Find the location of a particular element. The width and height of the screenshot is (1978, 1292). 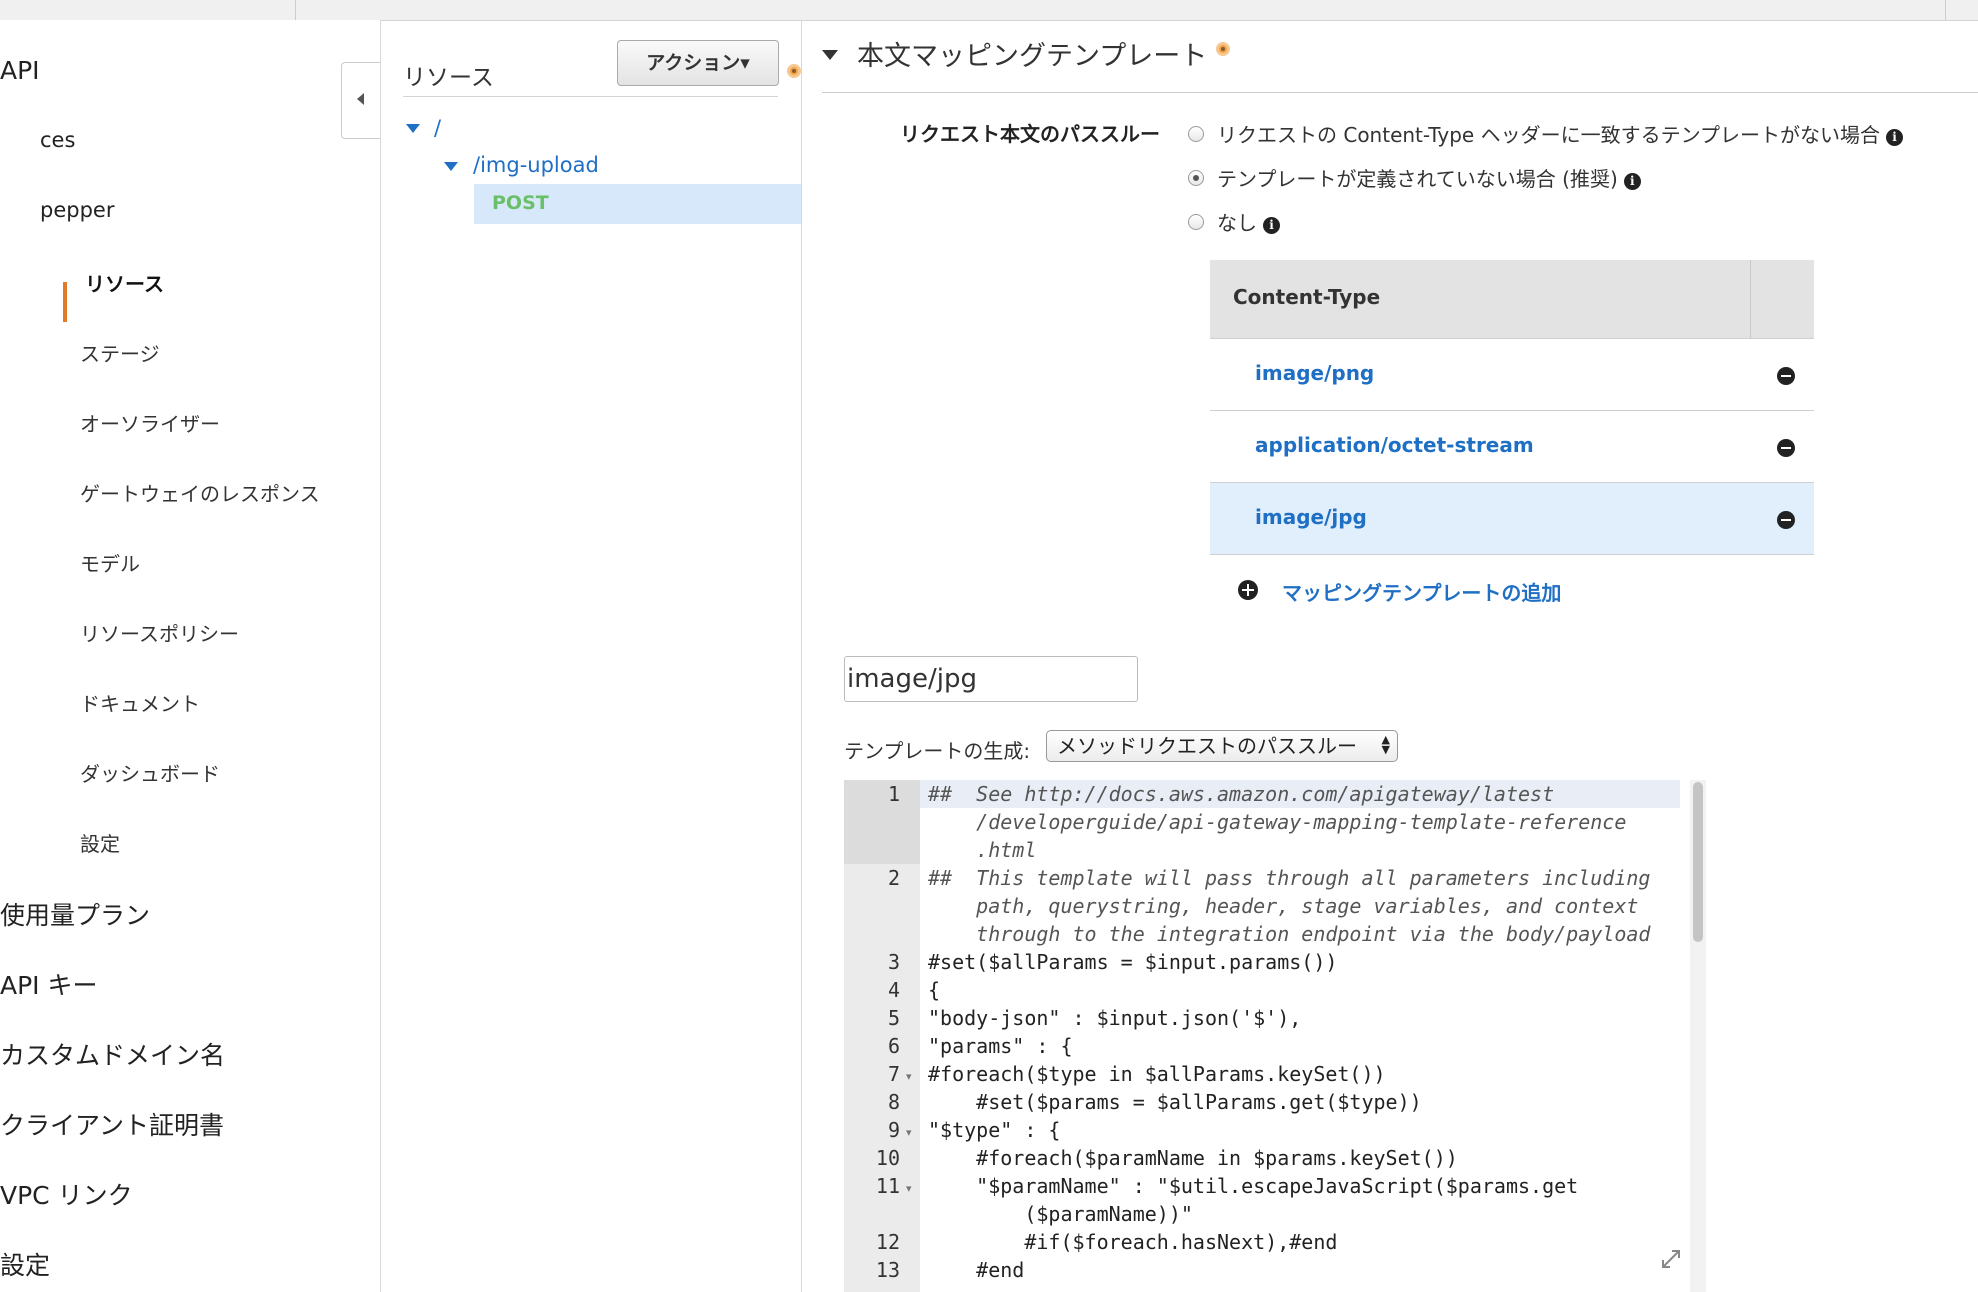

table-header: Content-Type is located at coordinates (1512, 299).